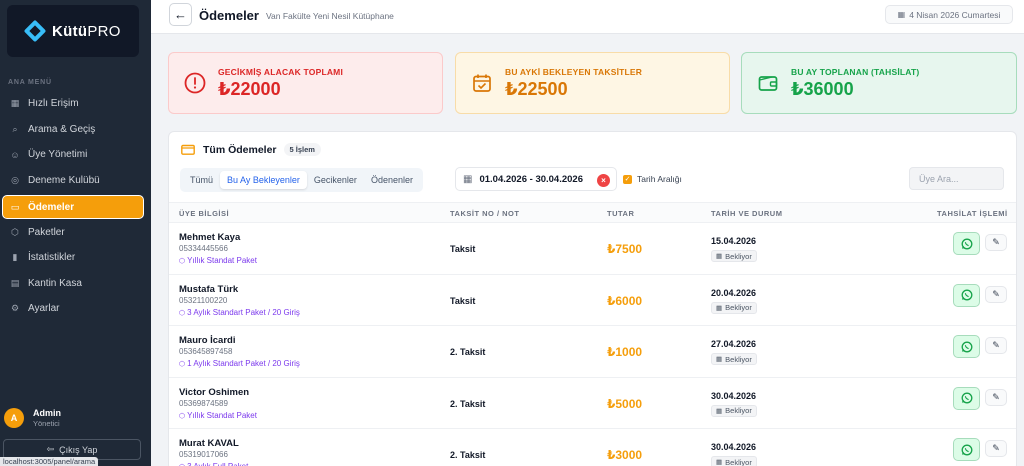 This screenshot has height=466, width=1024. Describe the element at coordinates (243, 312) in the screenshot. I see `member-package-text: 3 Aylık Standart Paket / 20 Giriş` at that location.